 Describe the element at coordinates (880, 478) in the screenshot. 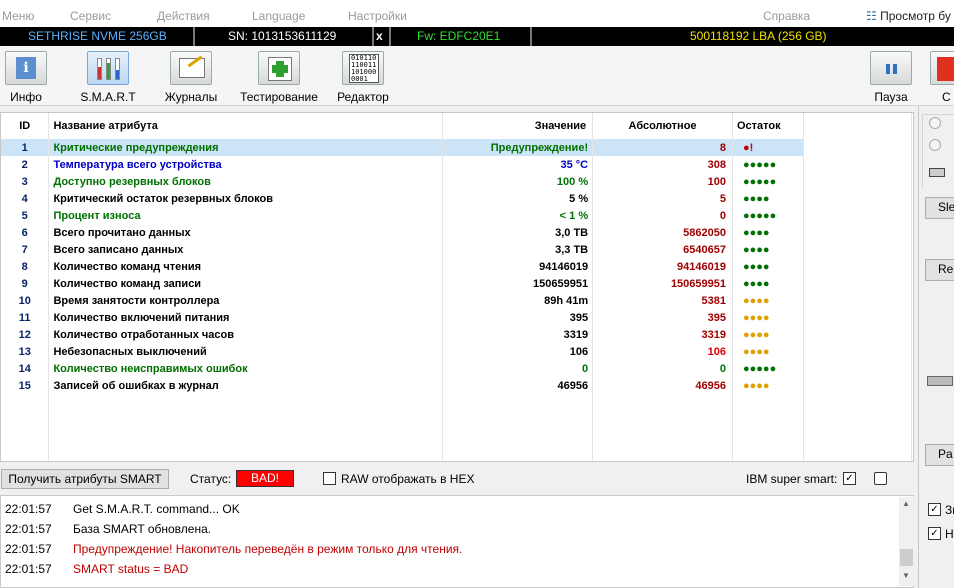

I see `extra-checkbox` at that location.